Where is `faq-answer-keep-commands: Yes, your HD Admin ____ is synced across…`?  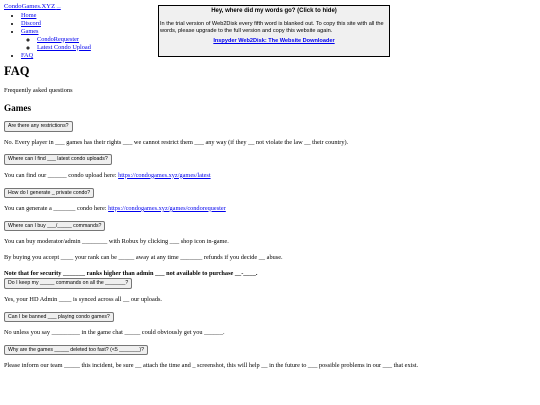 faq-answer-keep-commands: Yes, your HD Admin ____ is synced across… is located at coordinates (83, 299).